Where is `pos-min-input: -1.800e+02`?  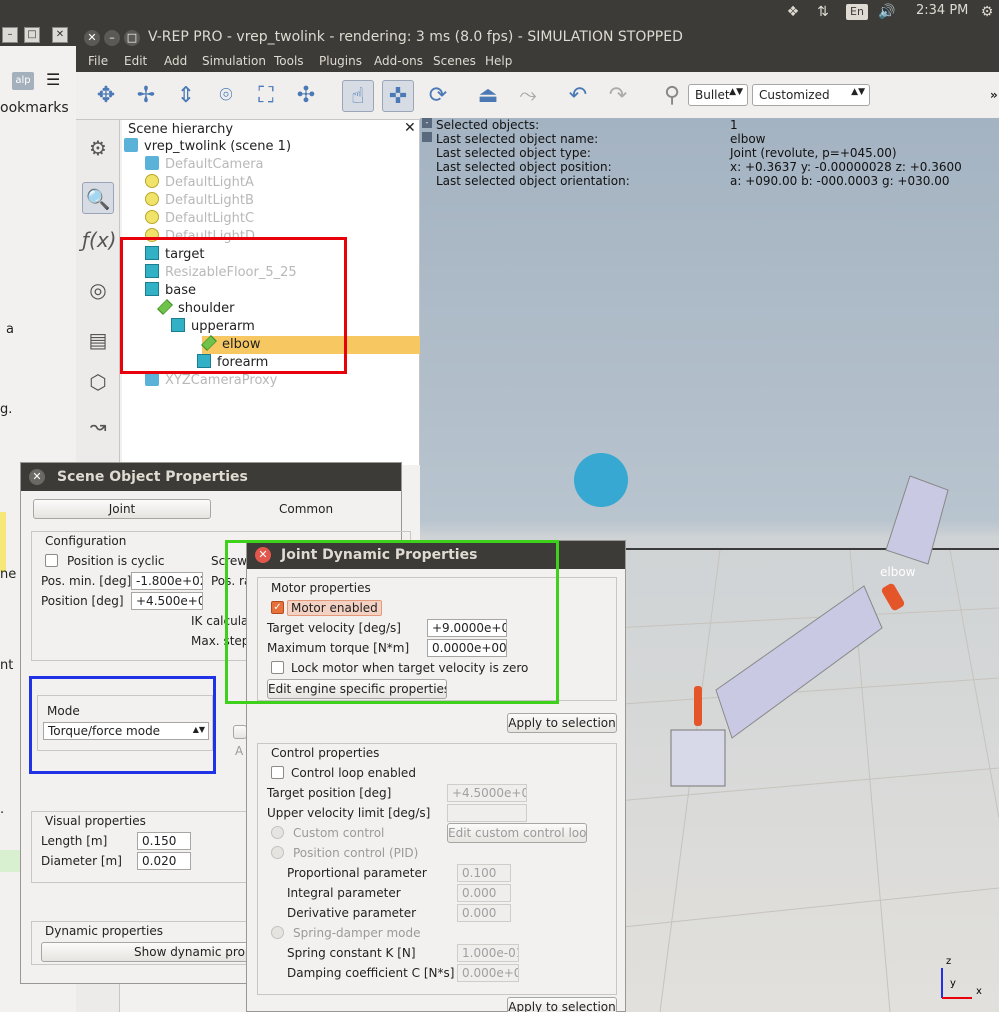
pos-min-input: -1.800e+02 is located at coordinates (167, 581).